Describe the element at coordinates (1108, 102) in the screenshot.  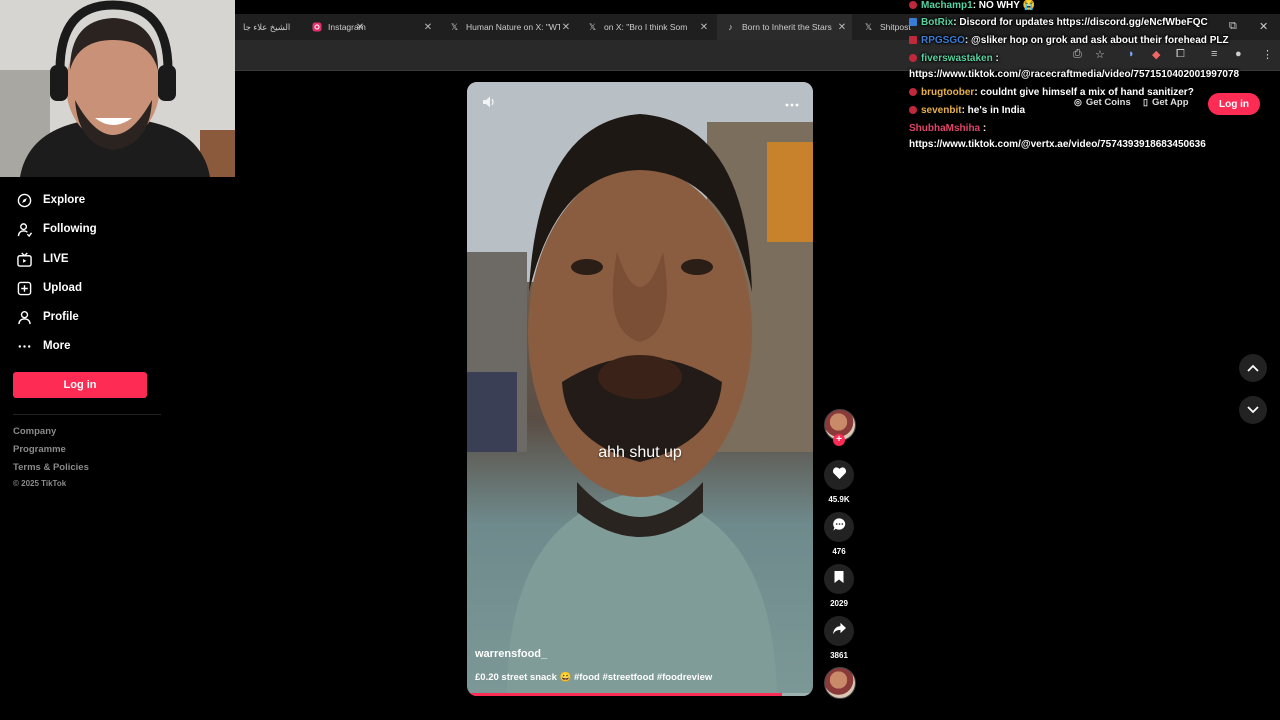
I see `get-coins-label: Get Coins` at that location.